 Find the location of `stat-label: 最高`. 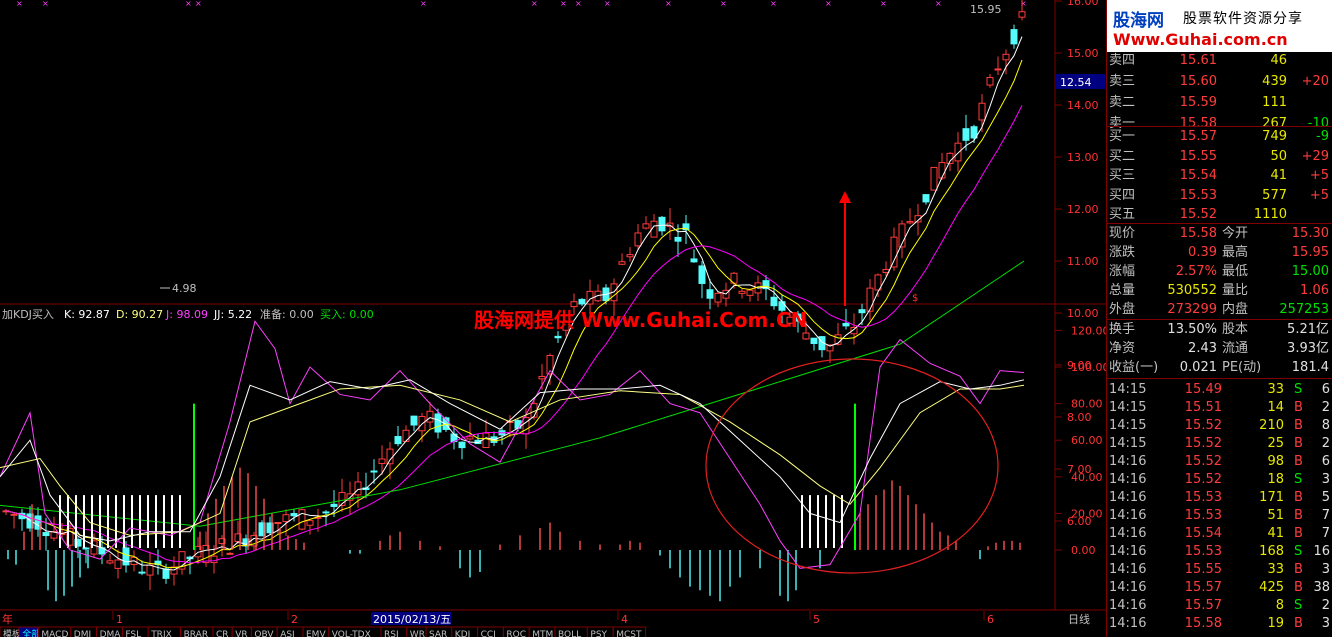

stat-label: 最高 is located at coordinates (1235, 252).